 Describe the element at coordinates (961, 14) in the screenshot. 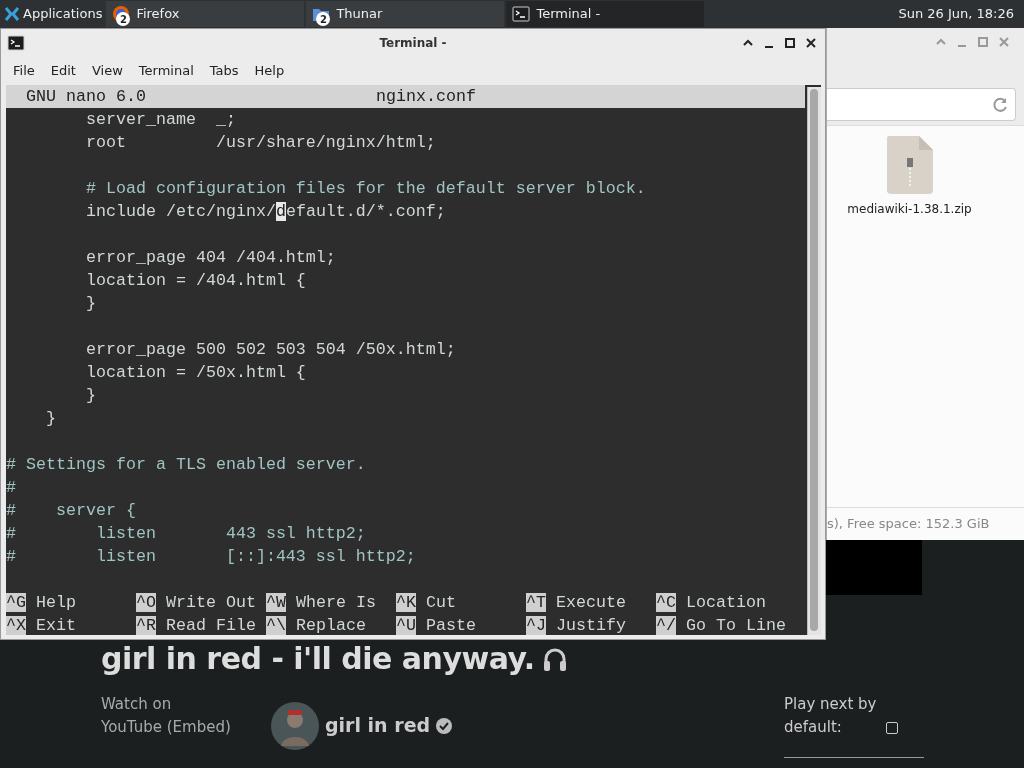

I see `clock: Sun 26 Jun, 18:26` at that location.